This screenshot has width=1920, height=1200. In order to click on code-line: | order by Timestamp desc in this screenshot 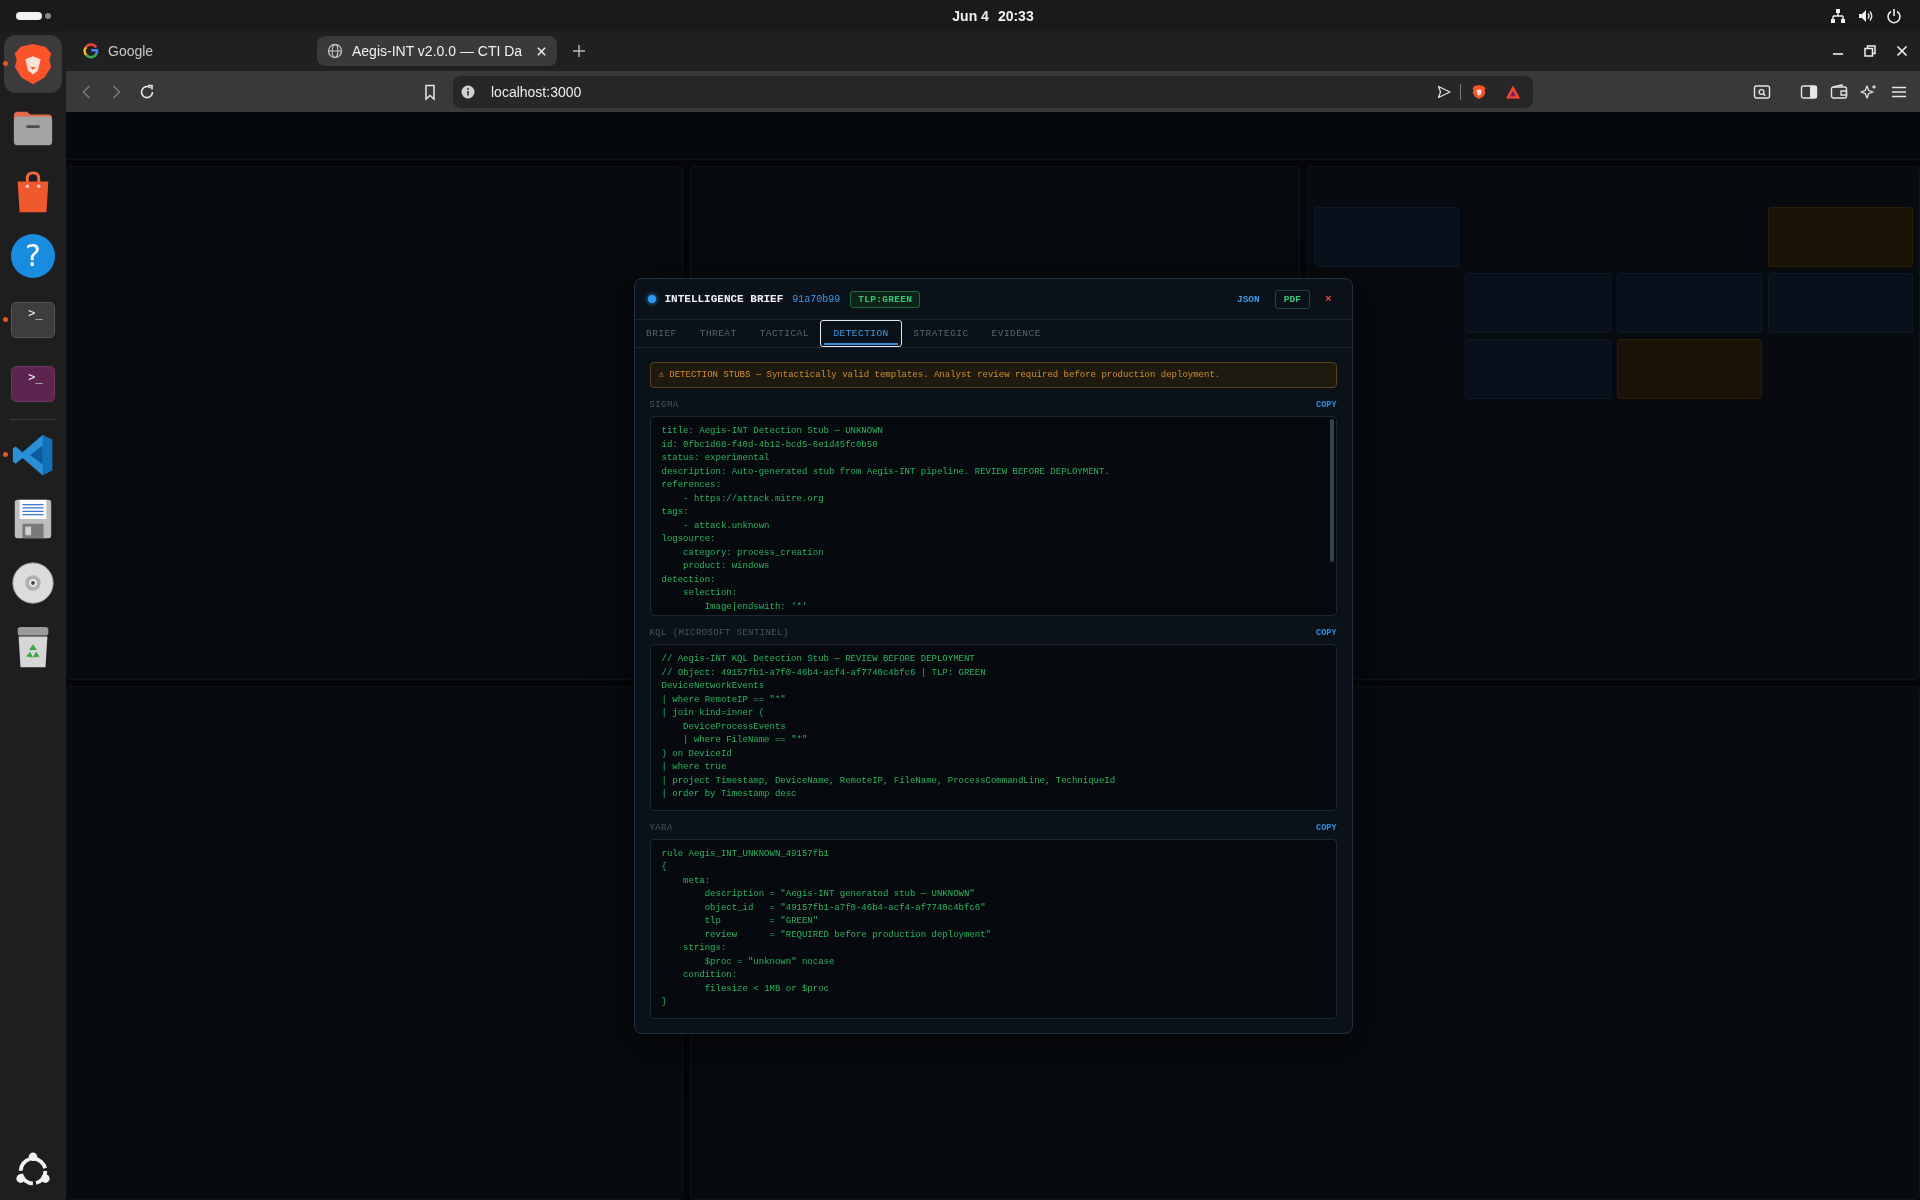, I will do `click(729, 794)`.